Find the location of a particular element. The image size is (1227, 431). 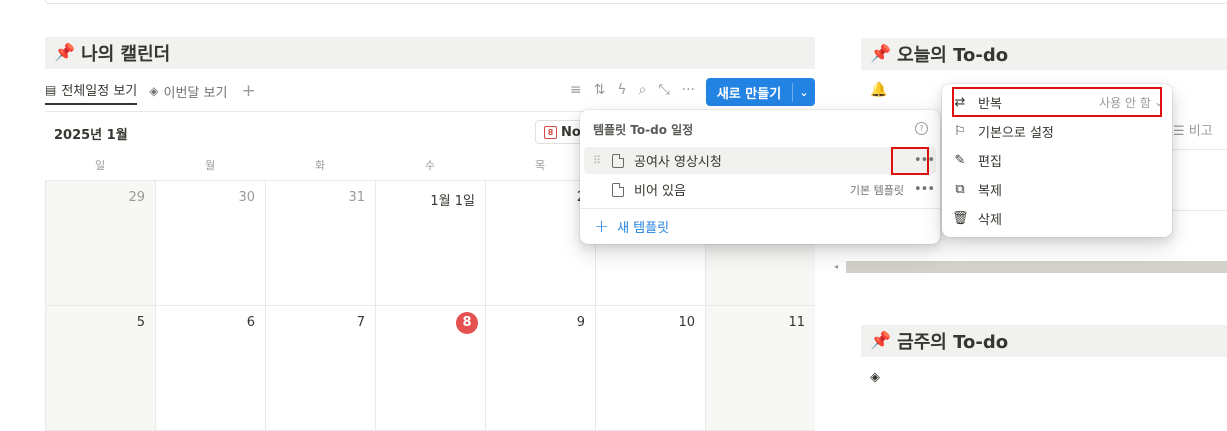

add-view-icon: + is located at coordinates (248, 91).